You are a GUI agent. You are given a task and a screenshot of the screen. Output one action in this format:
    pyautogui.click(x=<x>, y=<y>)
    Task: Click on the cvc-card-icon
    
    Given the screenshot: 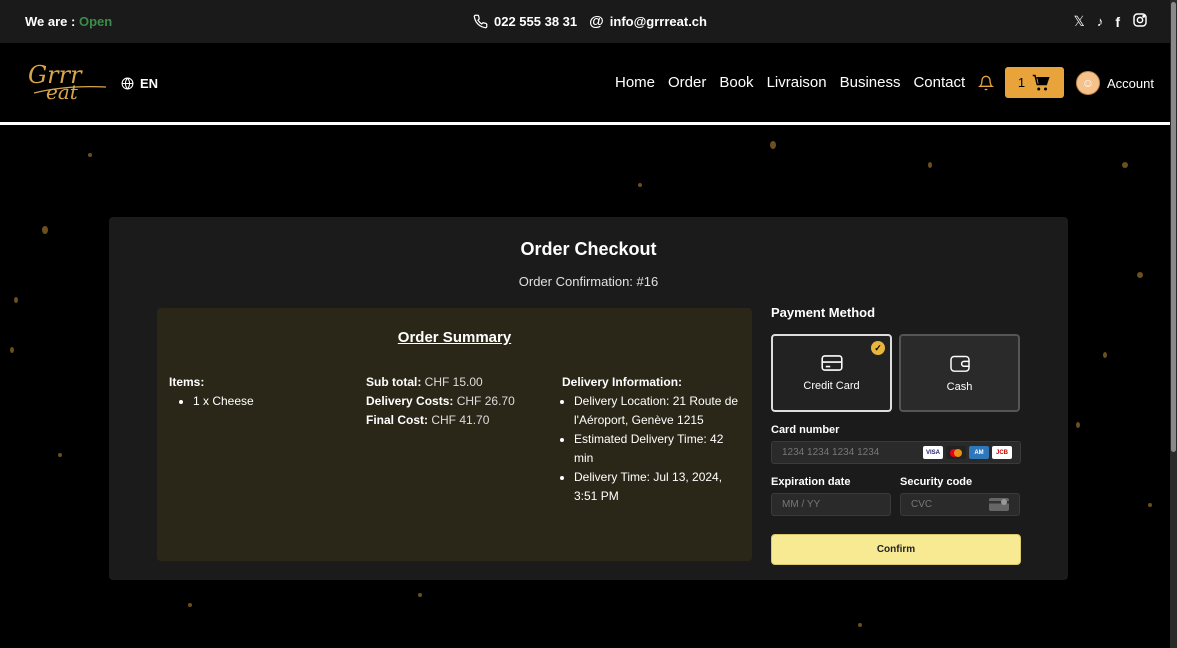 What is the action you would take?
    pyautogui.click(x=999, y=504)
    